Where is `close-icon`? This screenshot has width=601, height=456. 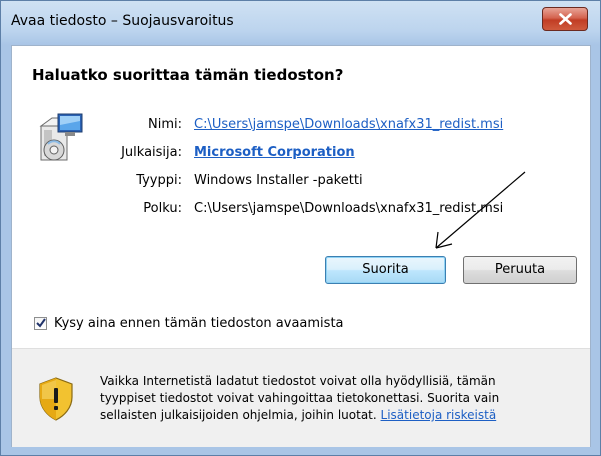 close-icon is located at coordinates (565, 19).